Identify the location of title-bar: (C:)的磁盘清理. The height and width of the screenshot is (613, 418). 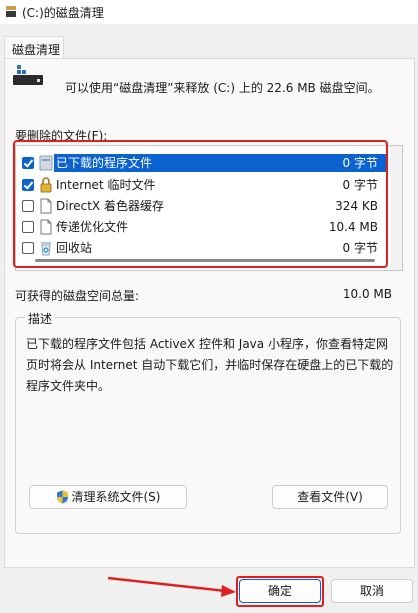
(209, 12).